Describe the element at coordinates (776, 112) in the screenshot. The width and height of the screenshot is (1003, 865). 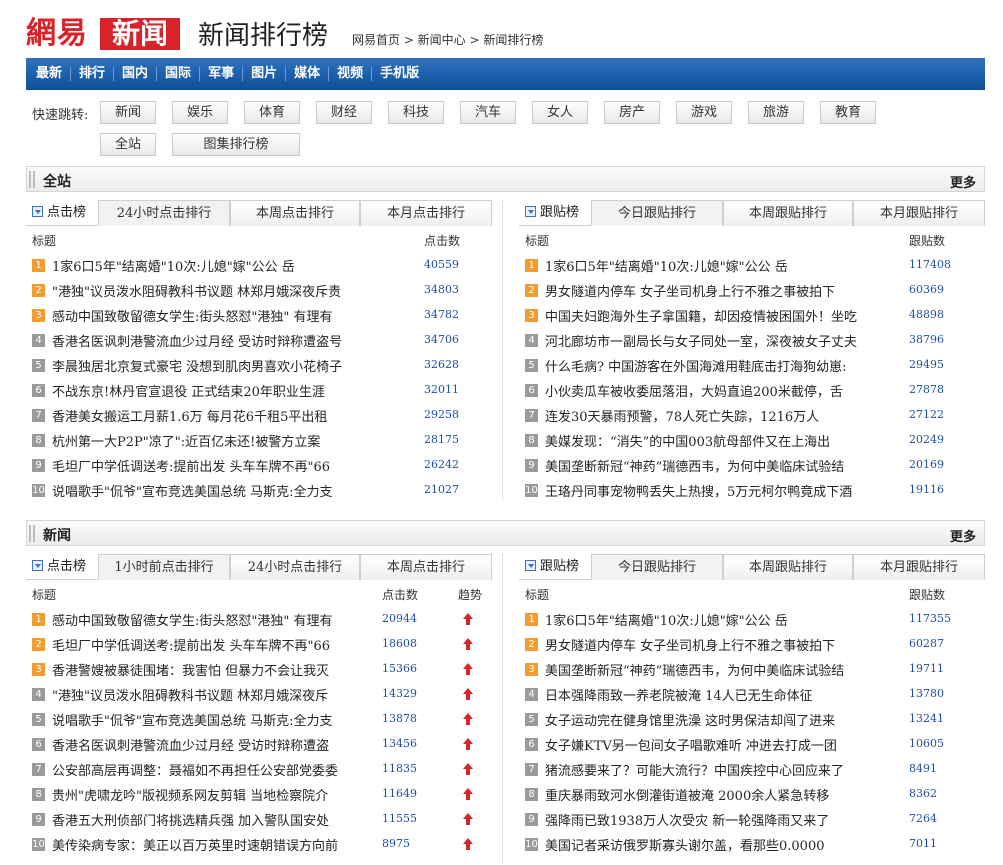
I see `quick-jump-button: 旅游` at that location.